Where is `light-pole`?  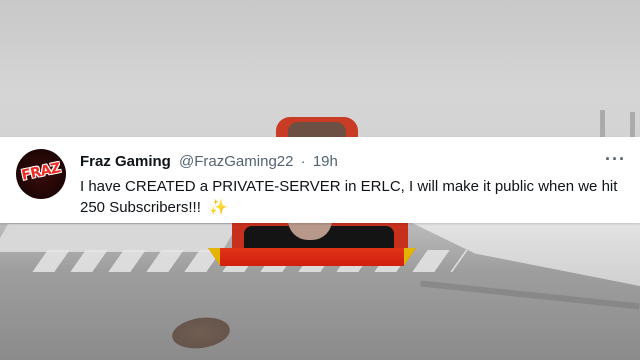
light-pole is located at coordinates (602, 125).